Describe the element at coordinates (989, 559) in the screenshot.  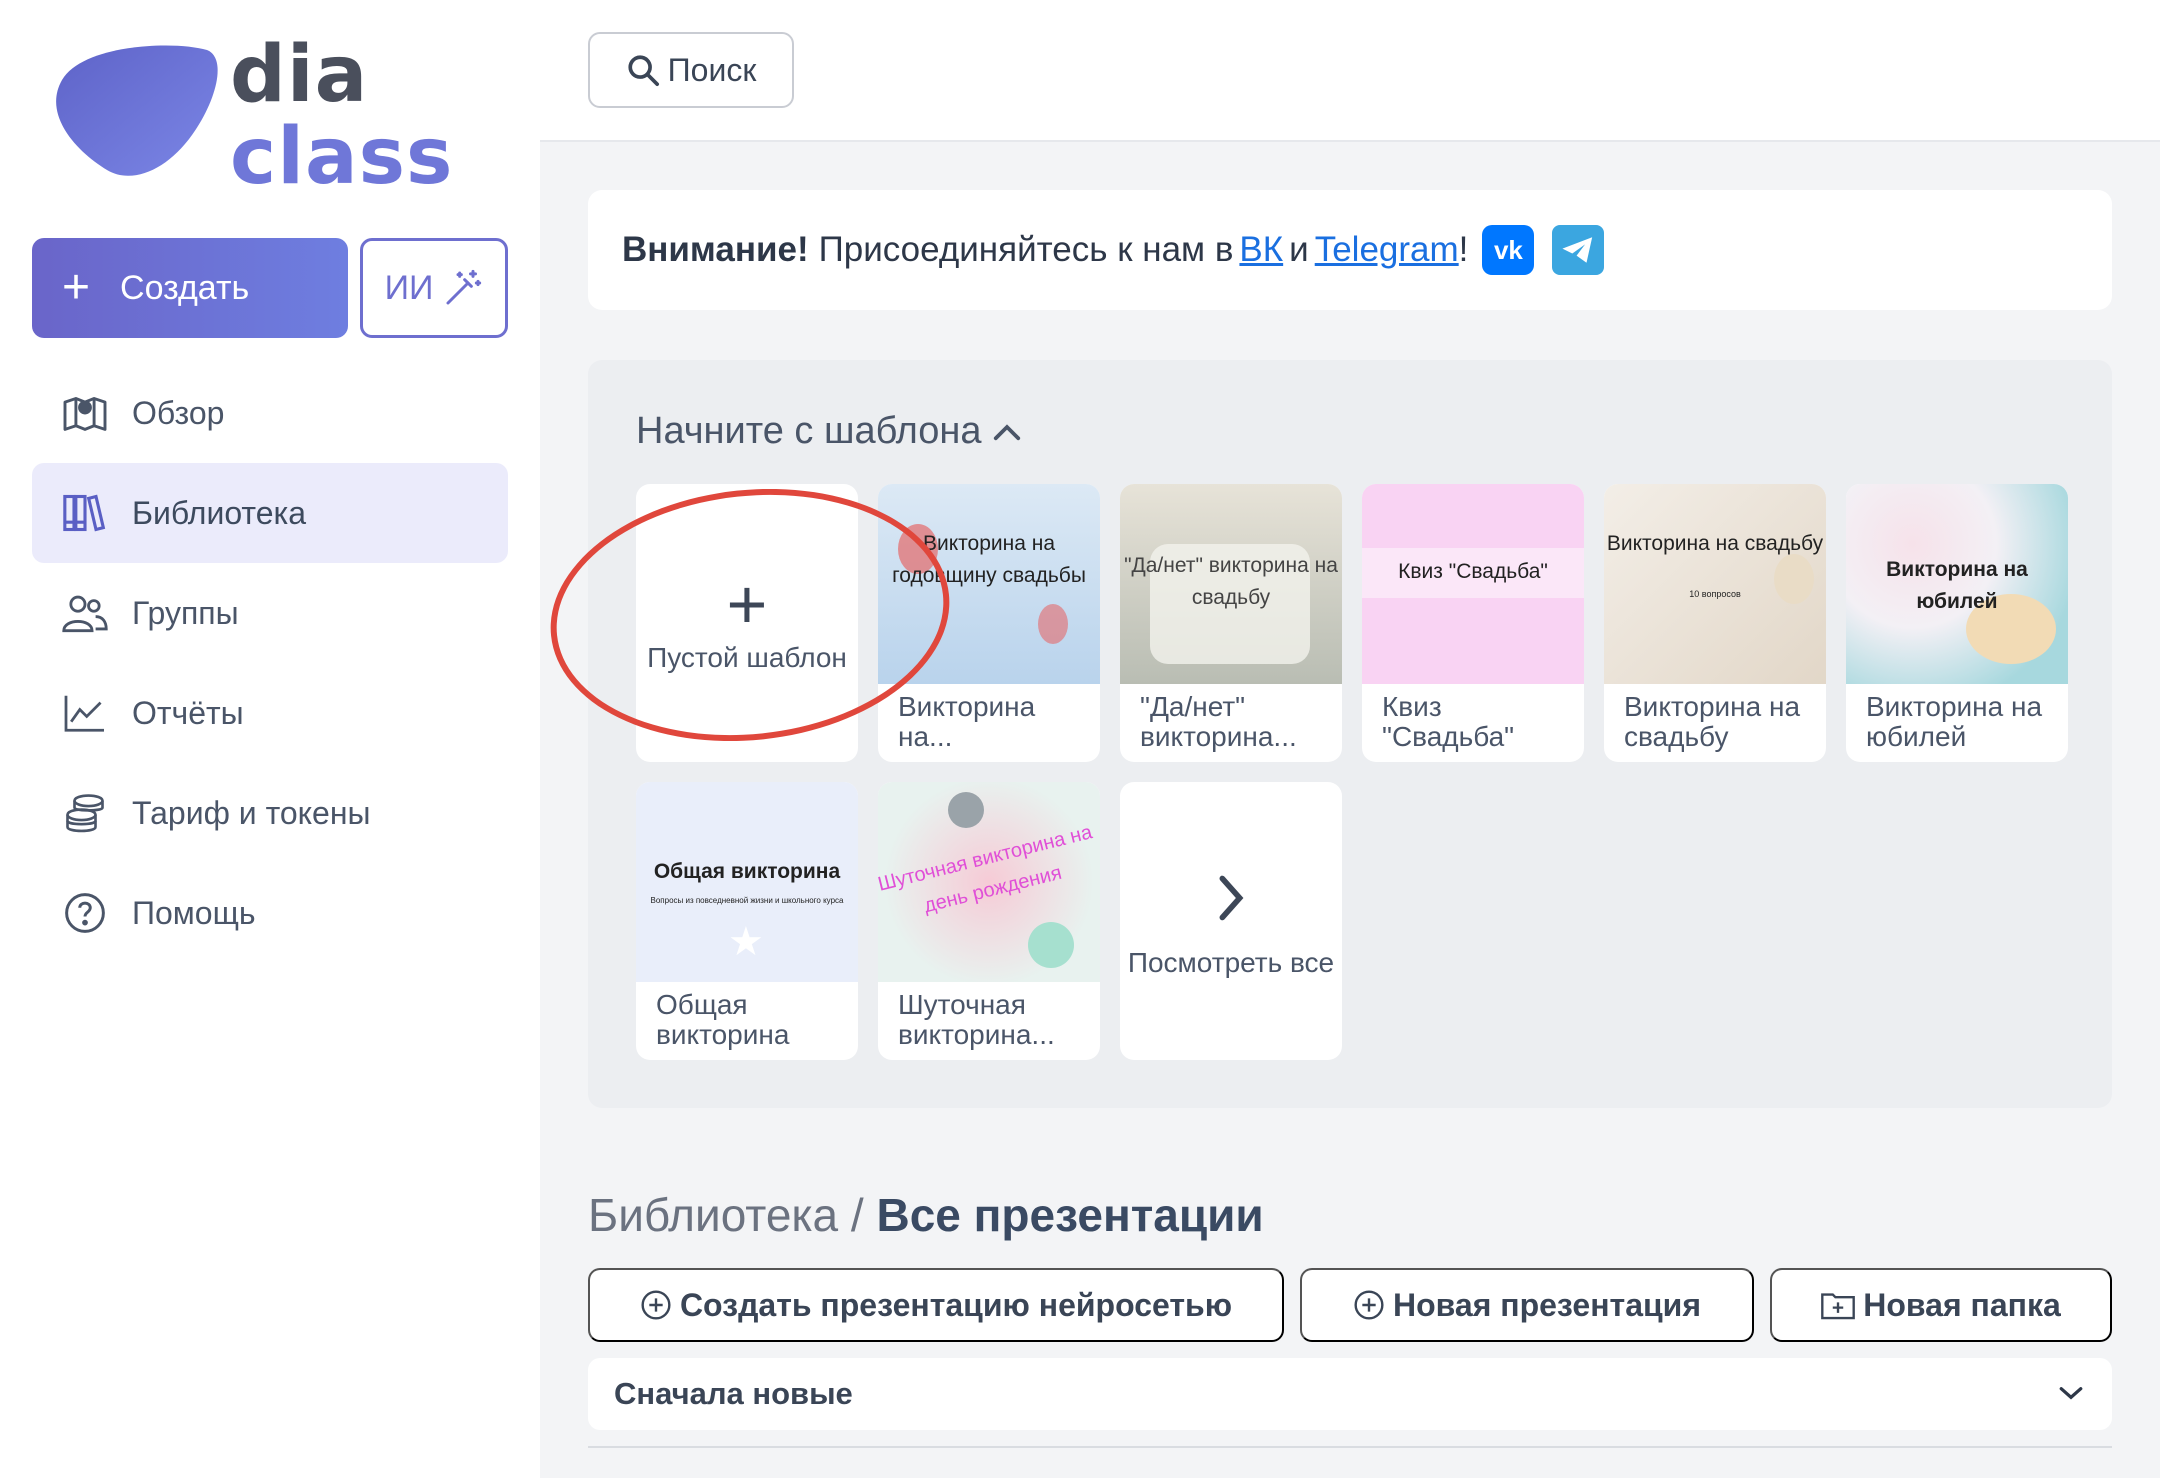
I see `template-thumb-text: Викторина на годовщину свадьбы` at that location.